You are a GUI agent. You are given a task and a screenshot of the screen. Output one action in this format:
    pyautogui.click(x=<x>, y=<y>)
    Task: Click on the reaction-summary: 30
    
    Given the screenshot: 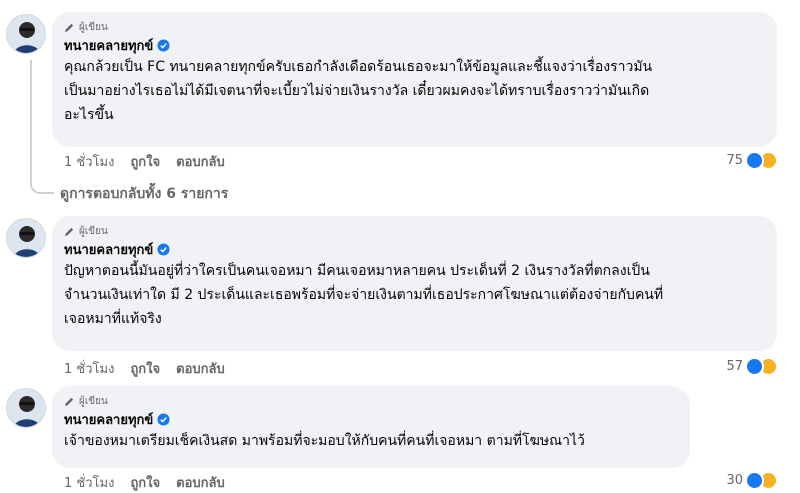 What is the action you would take?
    pyautogui.click(x=752, y=480)
    